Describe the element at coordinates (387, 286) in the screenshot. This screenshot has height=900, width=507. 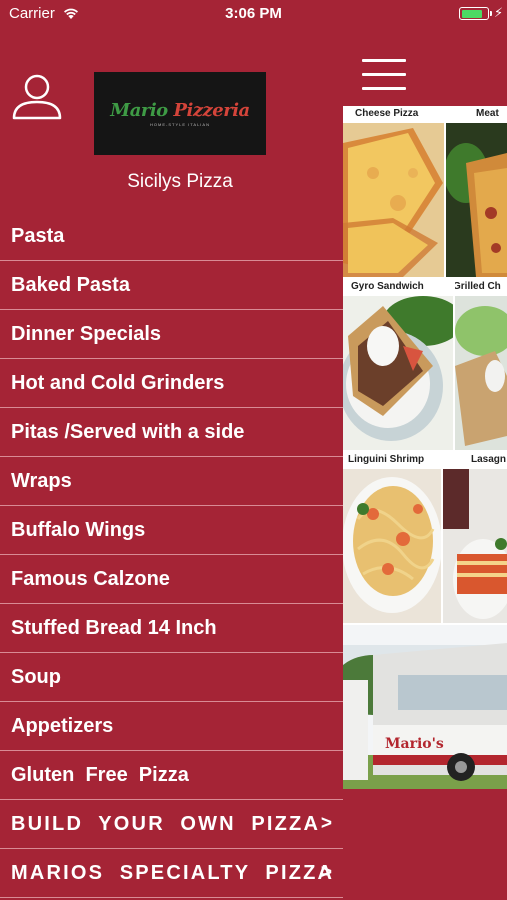
I see `tile-caption: Gyro Sandwich` at that location.